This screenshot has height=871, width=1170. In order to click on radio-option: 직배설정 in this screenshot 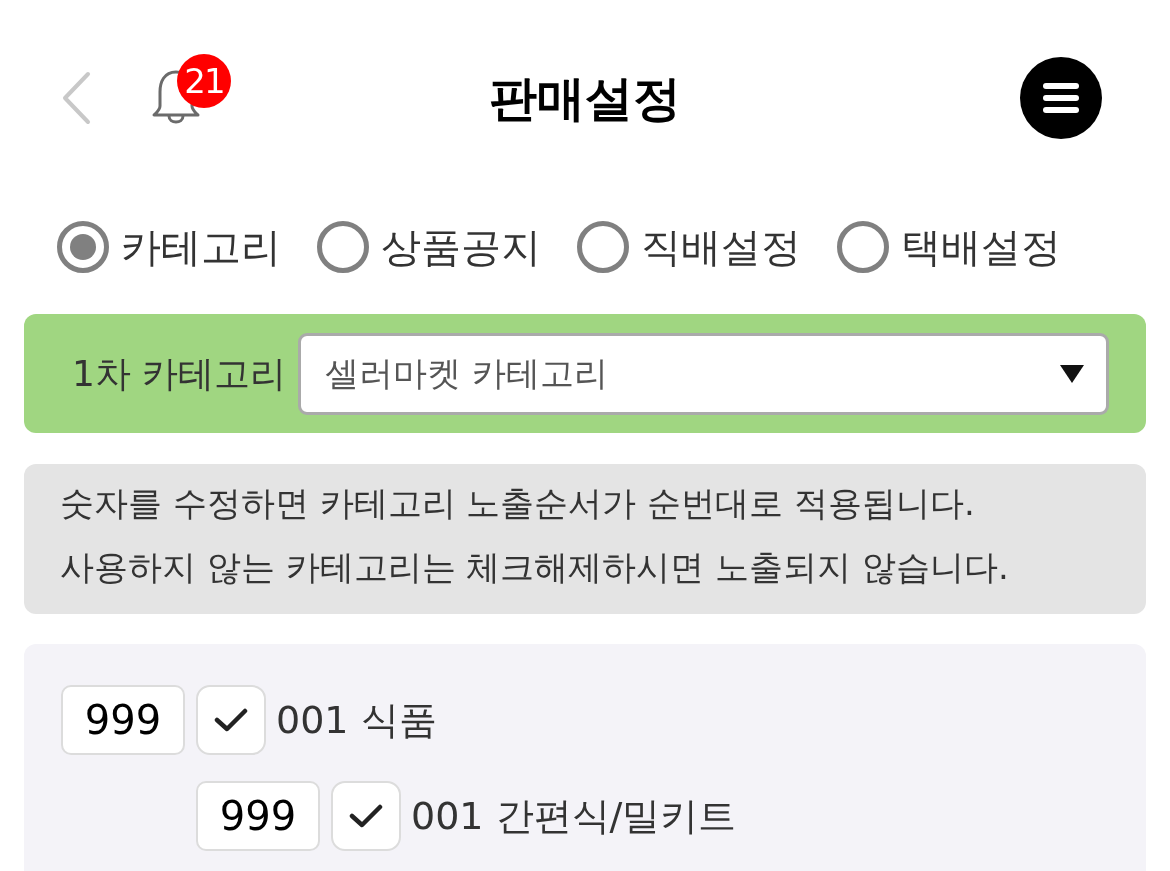, I will do `click(689, 247)`.